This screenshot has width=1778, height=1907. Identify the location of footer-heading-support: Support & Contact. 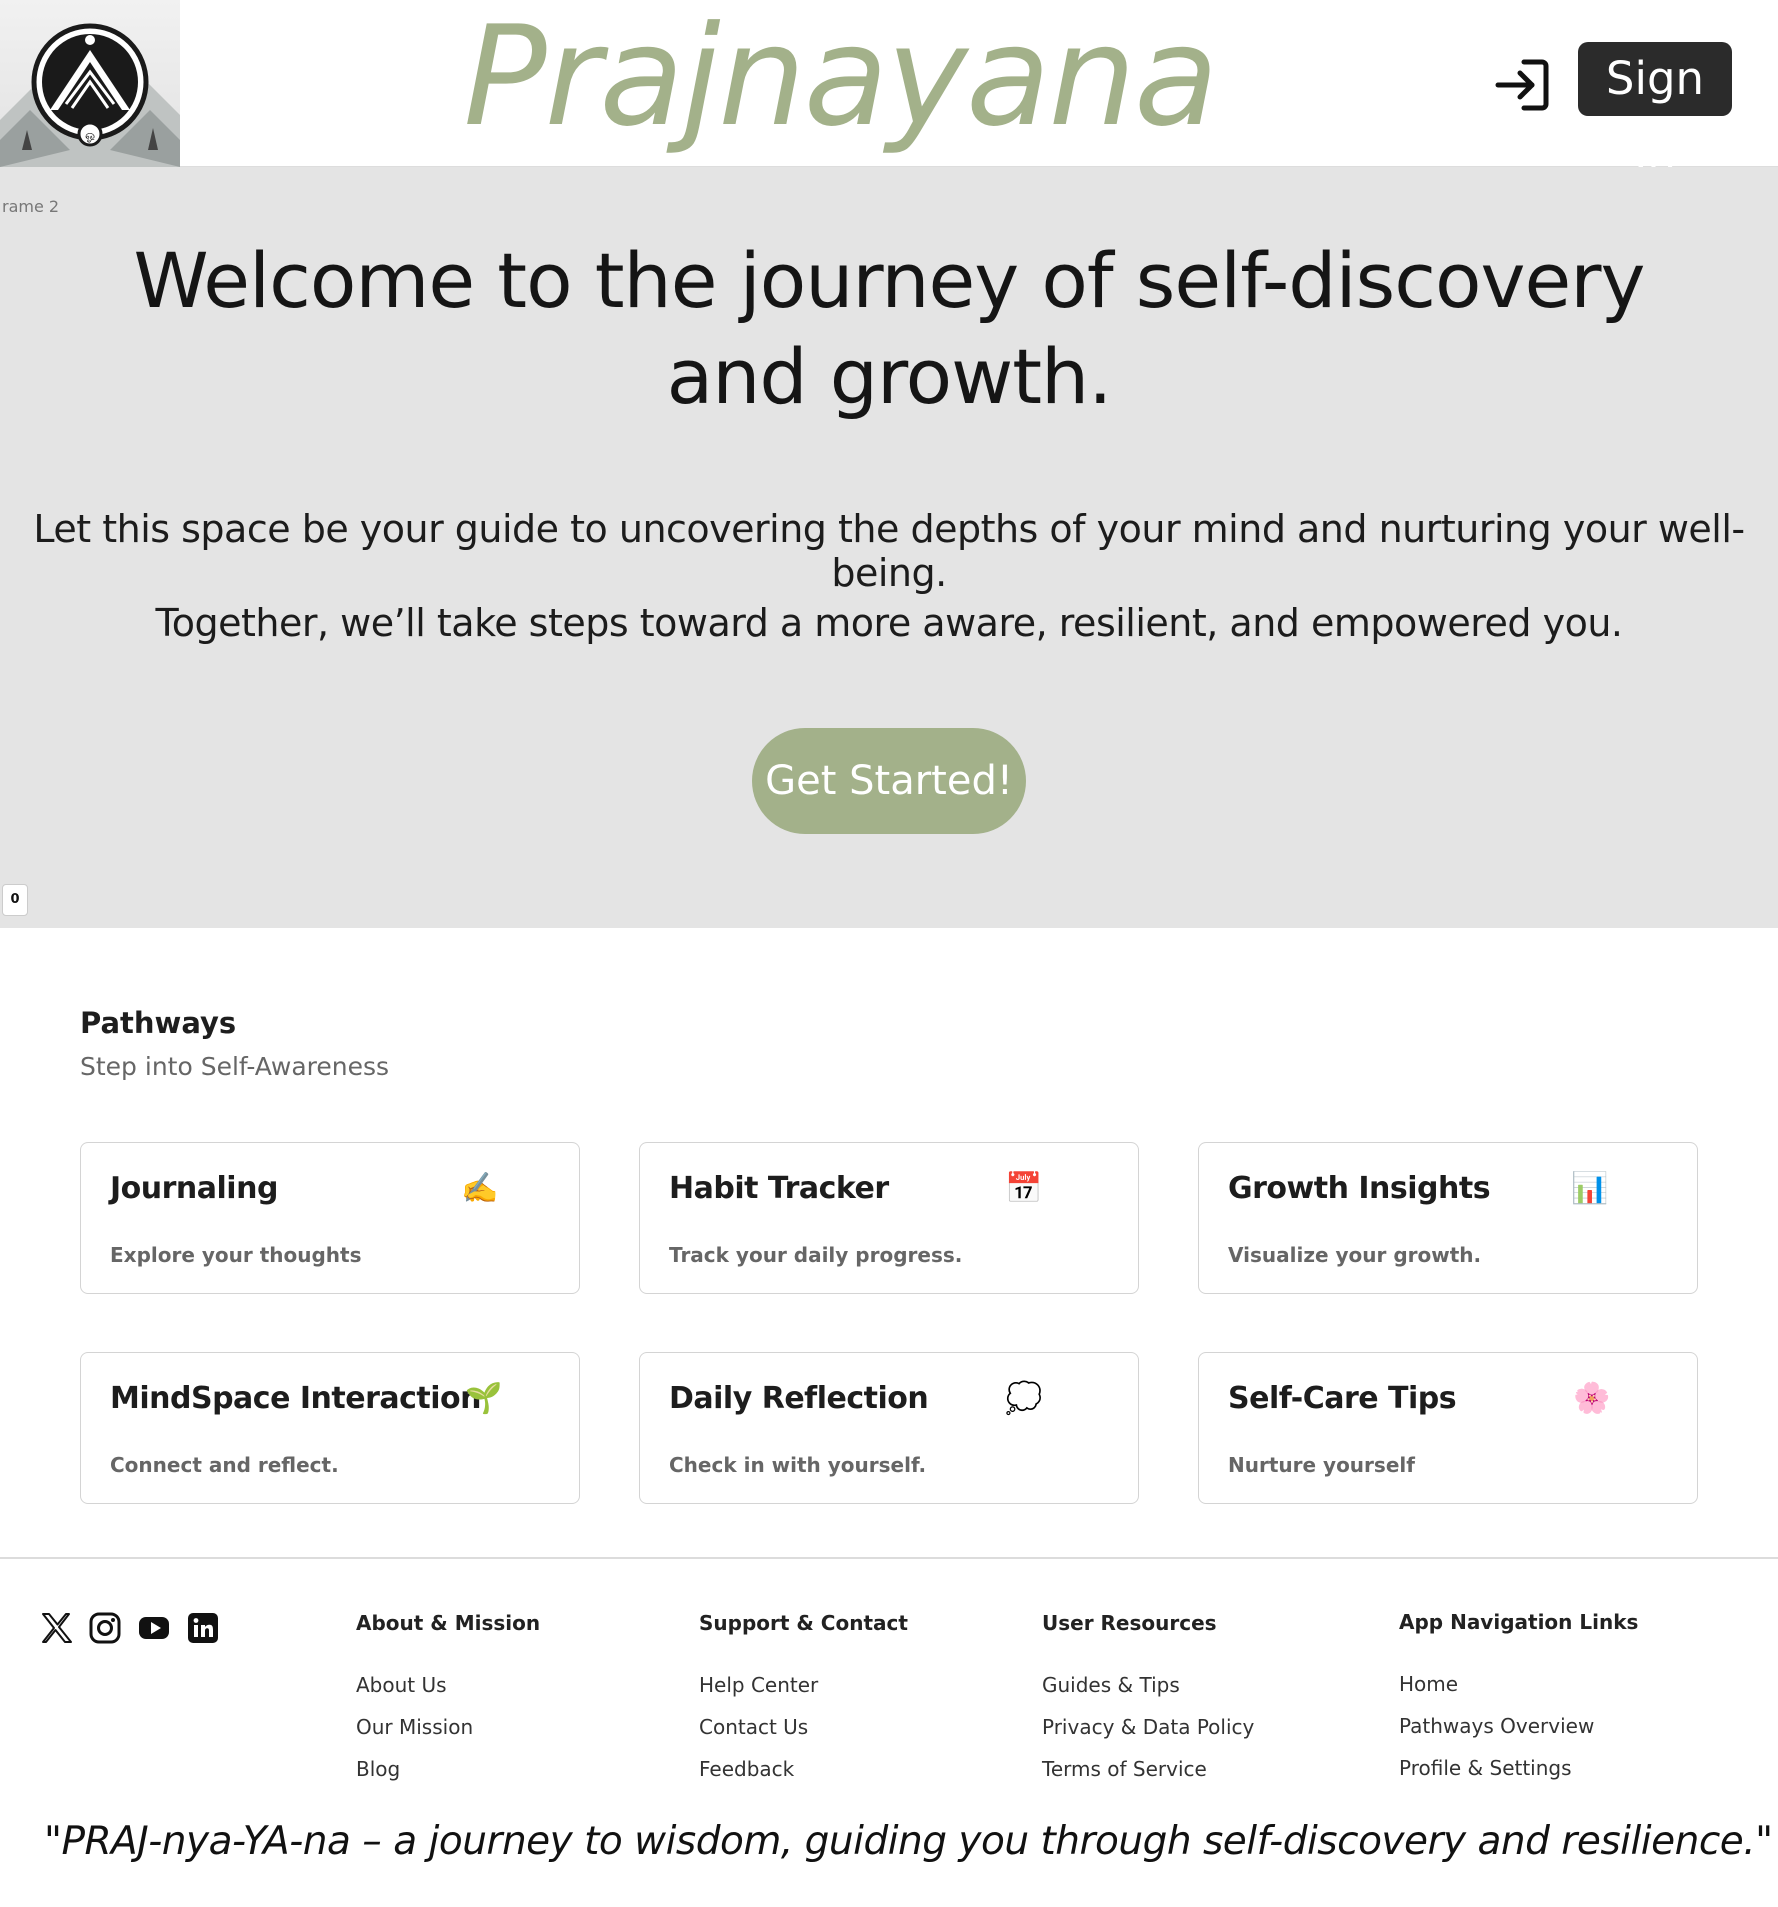
(803, 1623).